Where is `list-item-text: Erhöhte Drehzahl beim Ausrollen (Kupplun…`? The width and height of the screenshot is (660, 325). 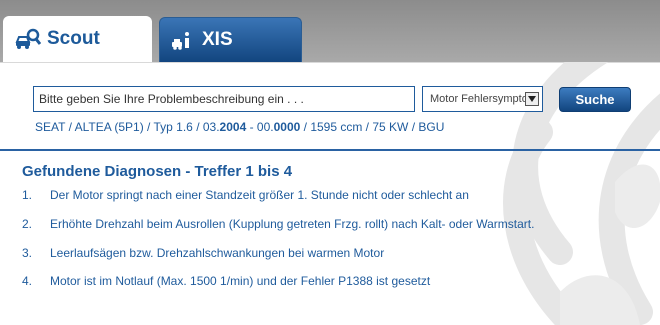
list-item-text: Erhöhte Drehzahl beim Ausrollen (Kupplun… is located at coordinates (292, 224).